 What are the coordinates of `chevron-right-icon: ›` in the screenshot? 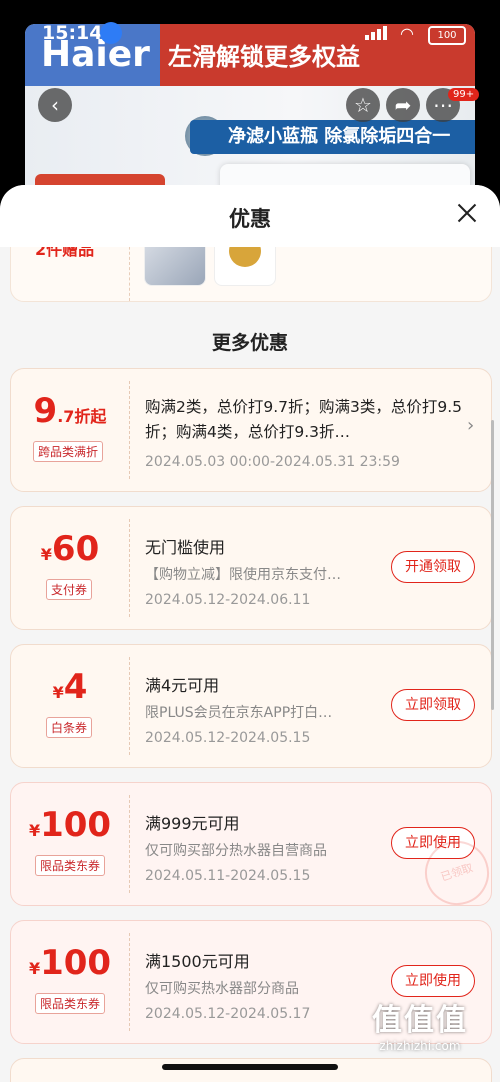 It's located at (470, 425).